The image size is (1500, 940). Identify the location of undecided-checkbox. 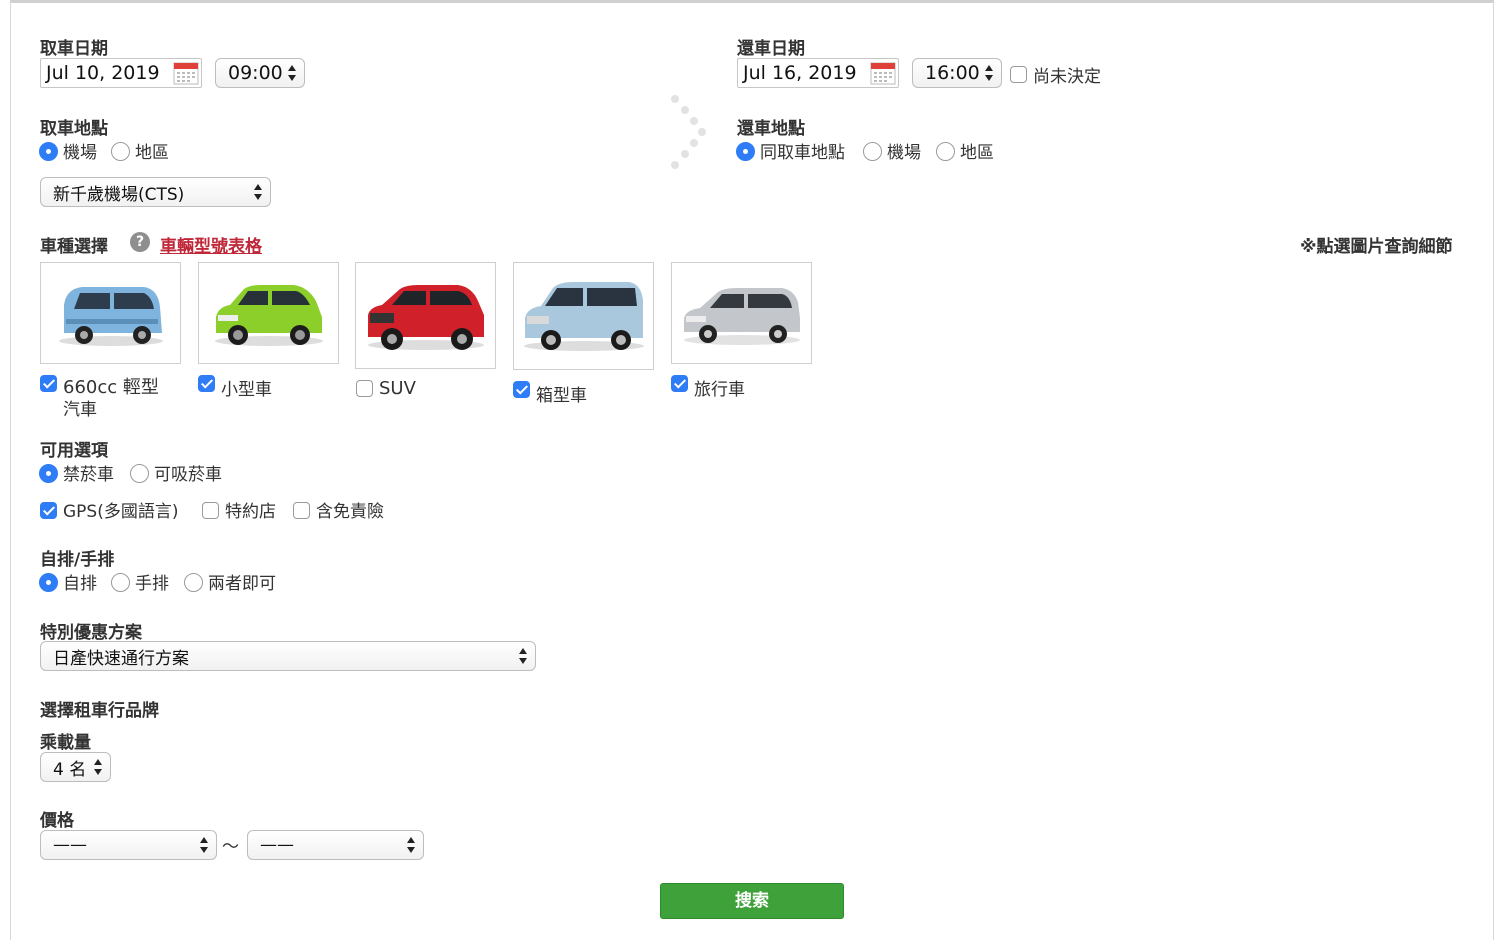
(1018, 74).